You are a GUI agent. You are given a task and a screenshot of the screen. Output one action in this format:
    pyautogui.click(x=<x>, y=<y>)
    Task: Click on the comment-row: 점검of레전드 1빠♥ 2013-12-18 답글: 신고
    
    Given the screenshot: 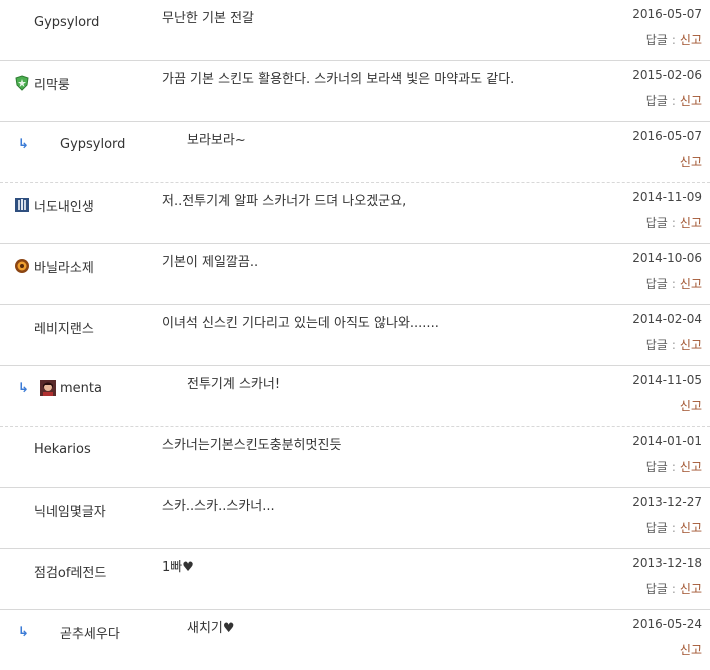 What is the action you would take?
    pyautogui.click(x=355, y=579)
    